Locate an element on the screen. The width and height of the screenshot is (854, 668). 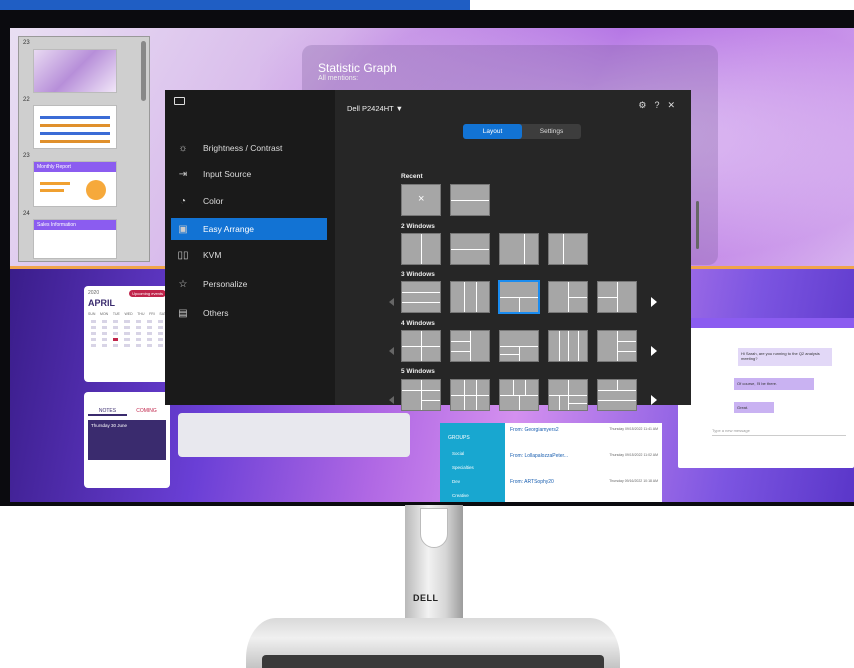
slide-number: 23 is located at coordinates (26, 43).